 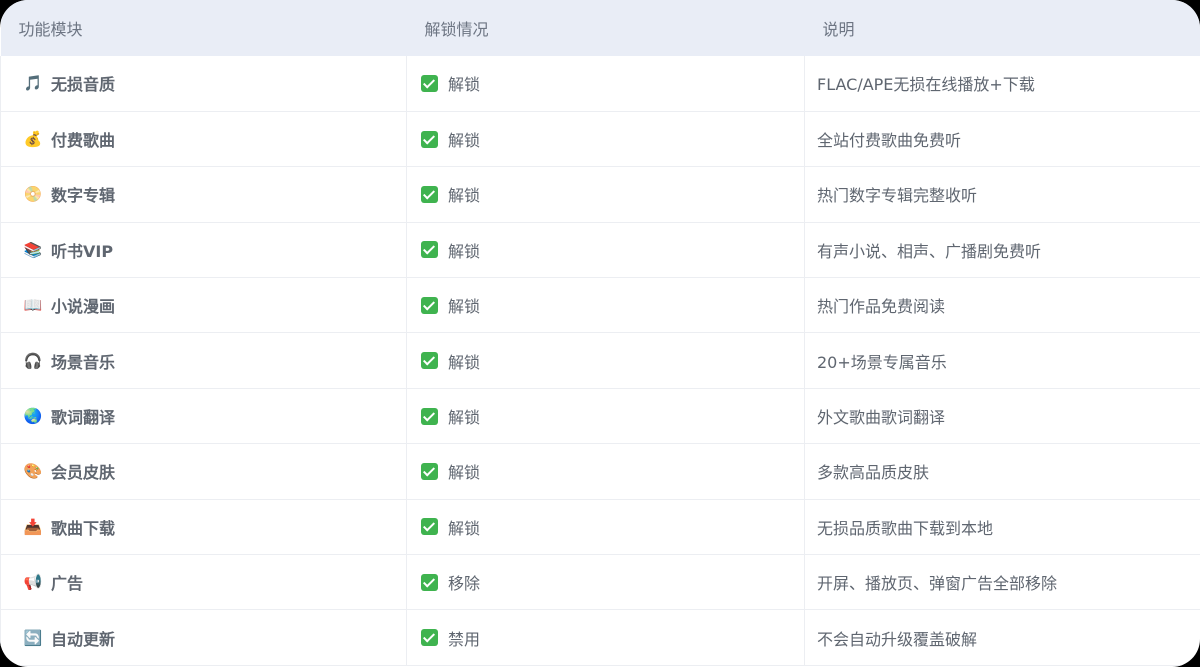 I want to click on description-cell: FLAC/APE无损在线播放+下载, so click(x=926, y=85).